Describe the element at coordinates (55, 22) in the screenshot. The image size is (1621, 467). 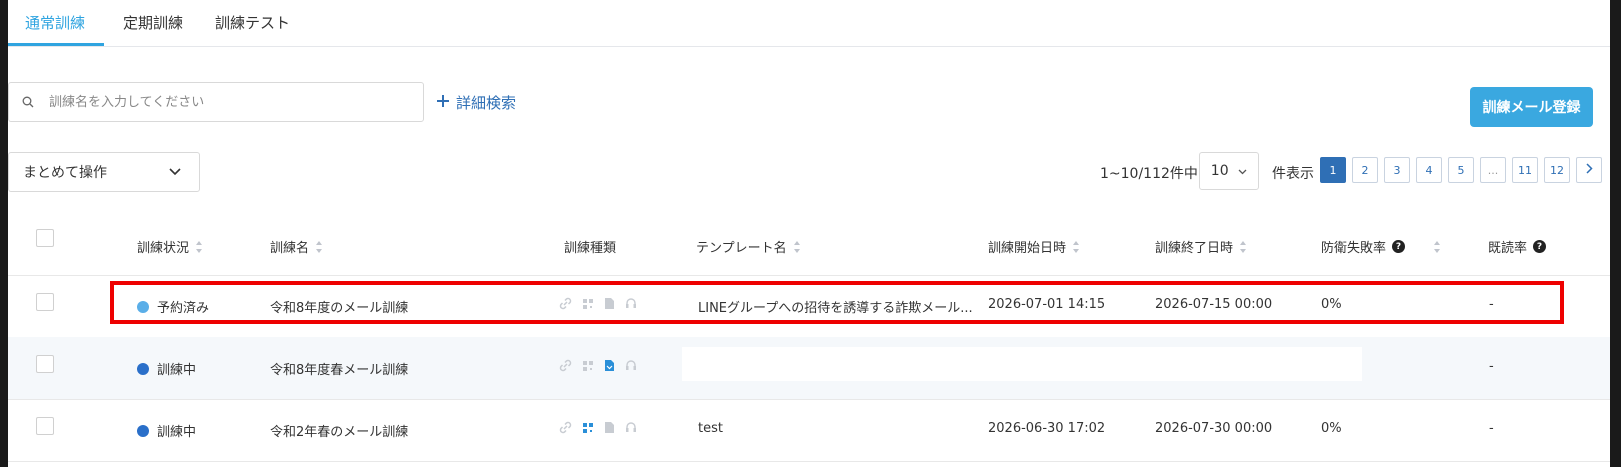
I see `tab-normal-training: 通常訓練` at that location.